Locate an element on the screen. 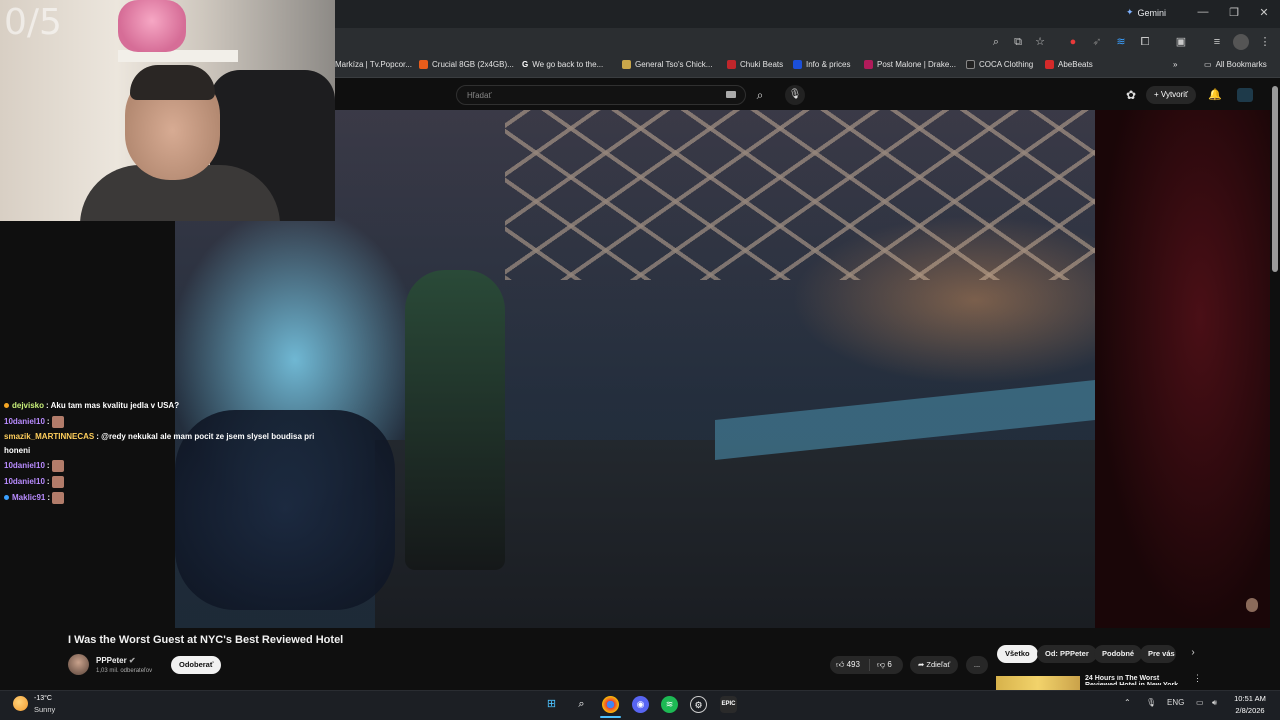 The width and height of the screenshot is (1280, 720). media-icon: ≡ is located at coordinates (1217, 42).